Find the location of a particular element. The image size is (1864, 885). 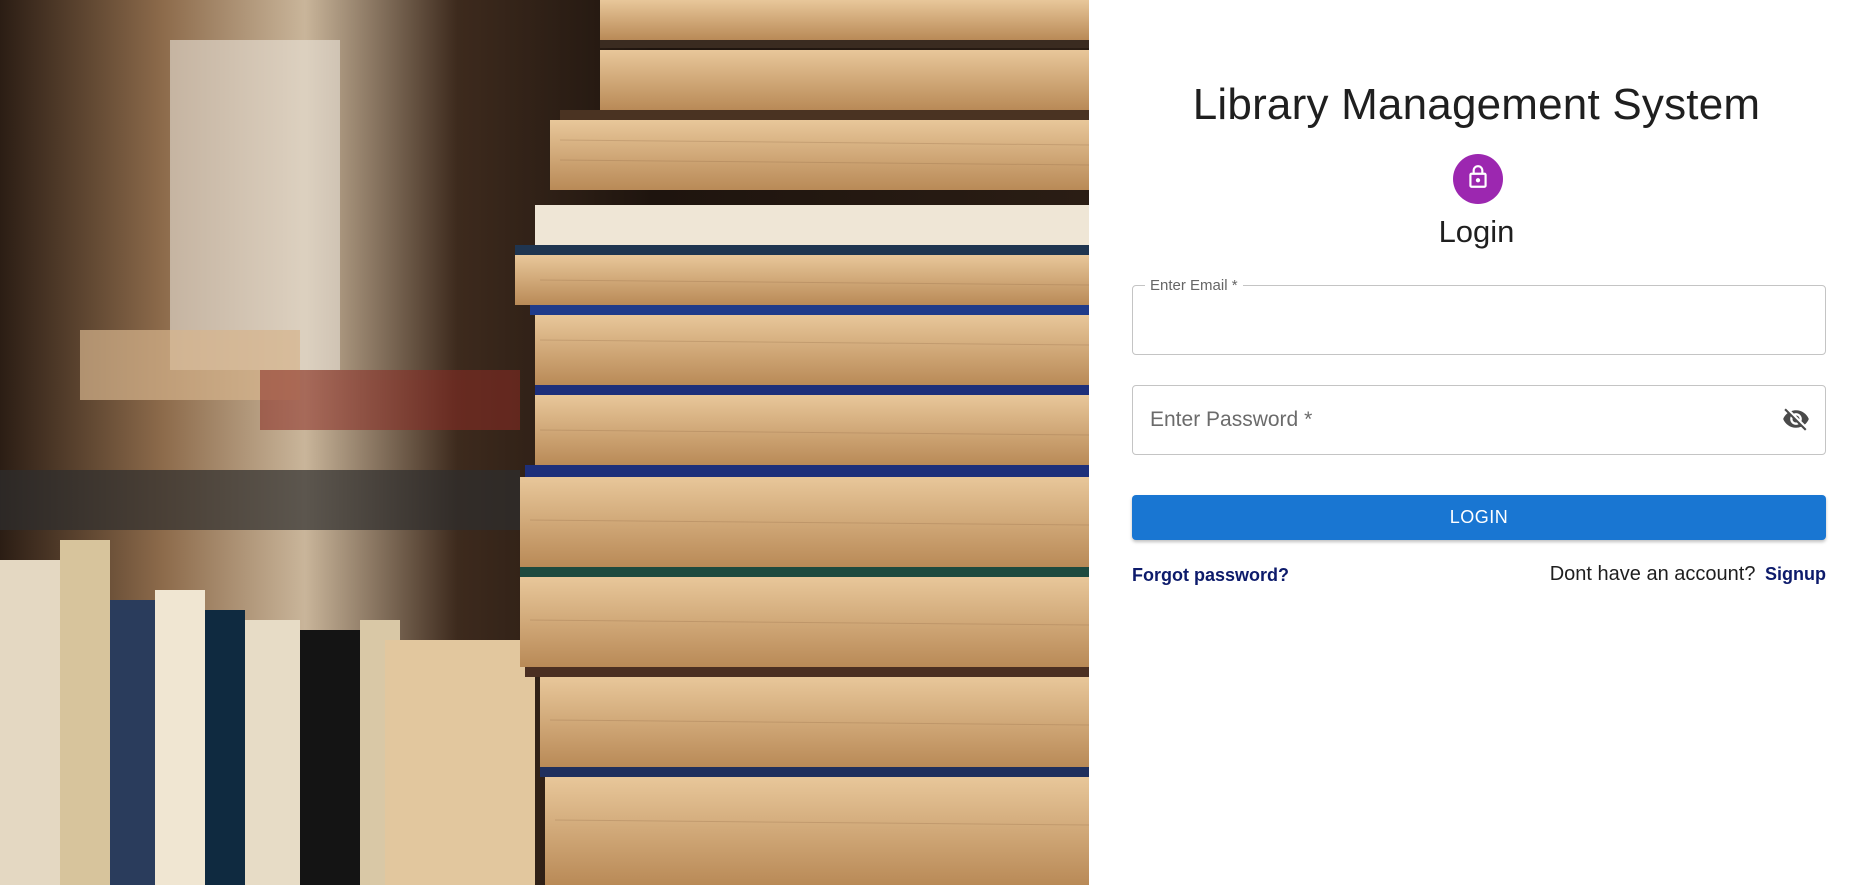

password-input is located at coordinates (1479, 420).